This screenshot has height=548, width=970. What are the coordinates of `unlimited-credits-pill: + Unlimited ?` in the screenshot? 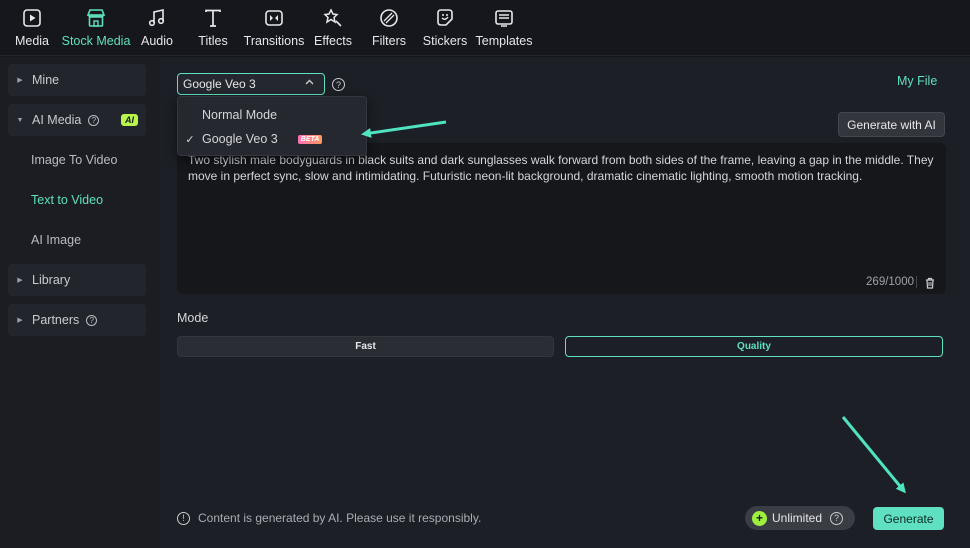 It's located at (800, 518).